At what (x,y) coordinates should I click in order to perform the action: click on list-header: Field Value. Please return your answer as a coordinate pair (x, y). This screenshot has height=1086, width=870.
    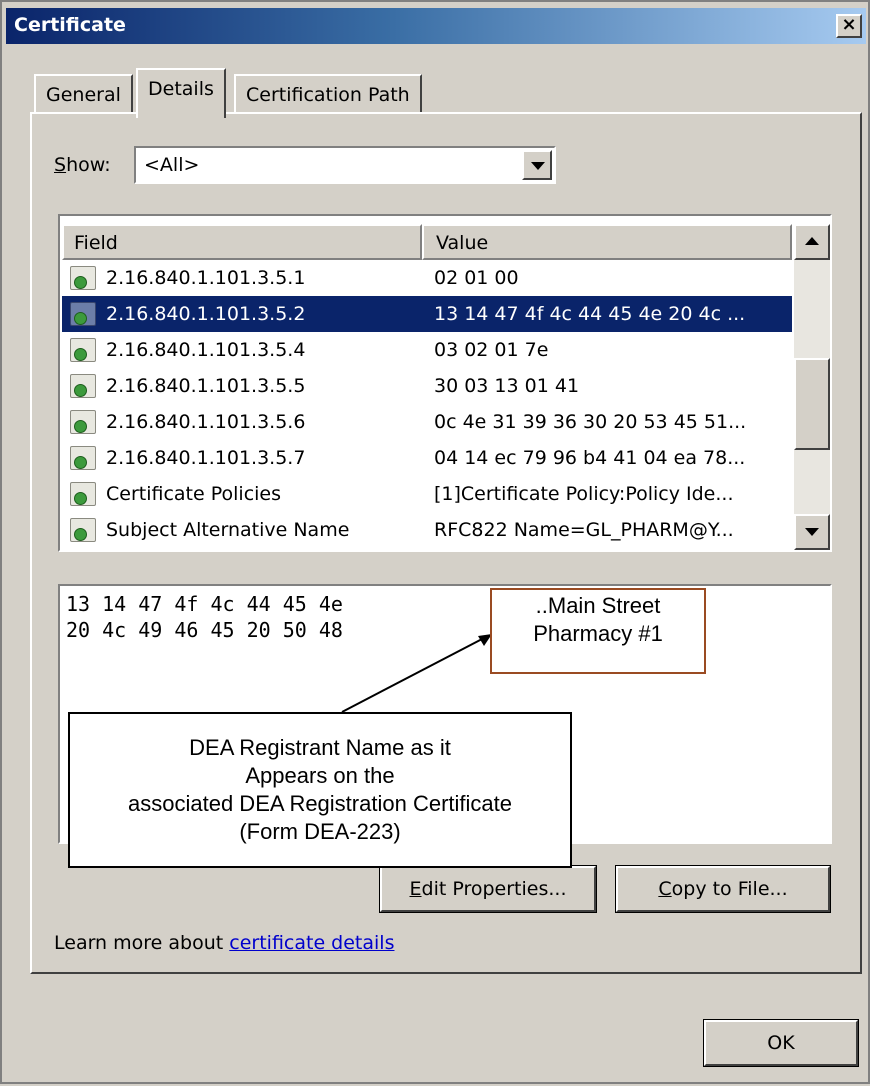
    Looking at the image, I should click on (427, 242).